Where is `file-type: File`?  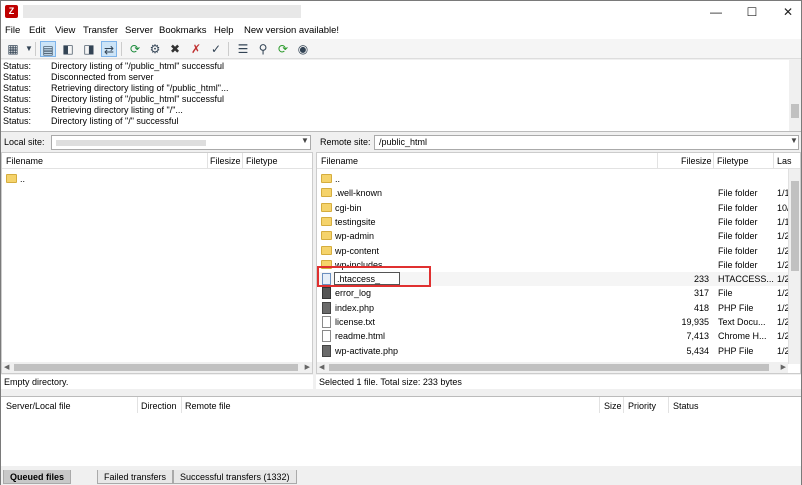
file-type: File is located at coordinates (725, 293).